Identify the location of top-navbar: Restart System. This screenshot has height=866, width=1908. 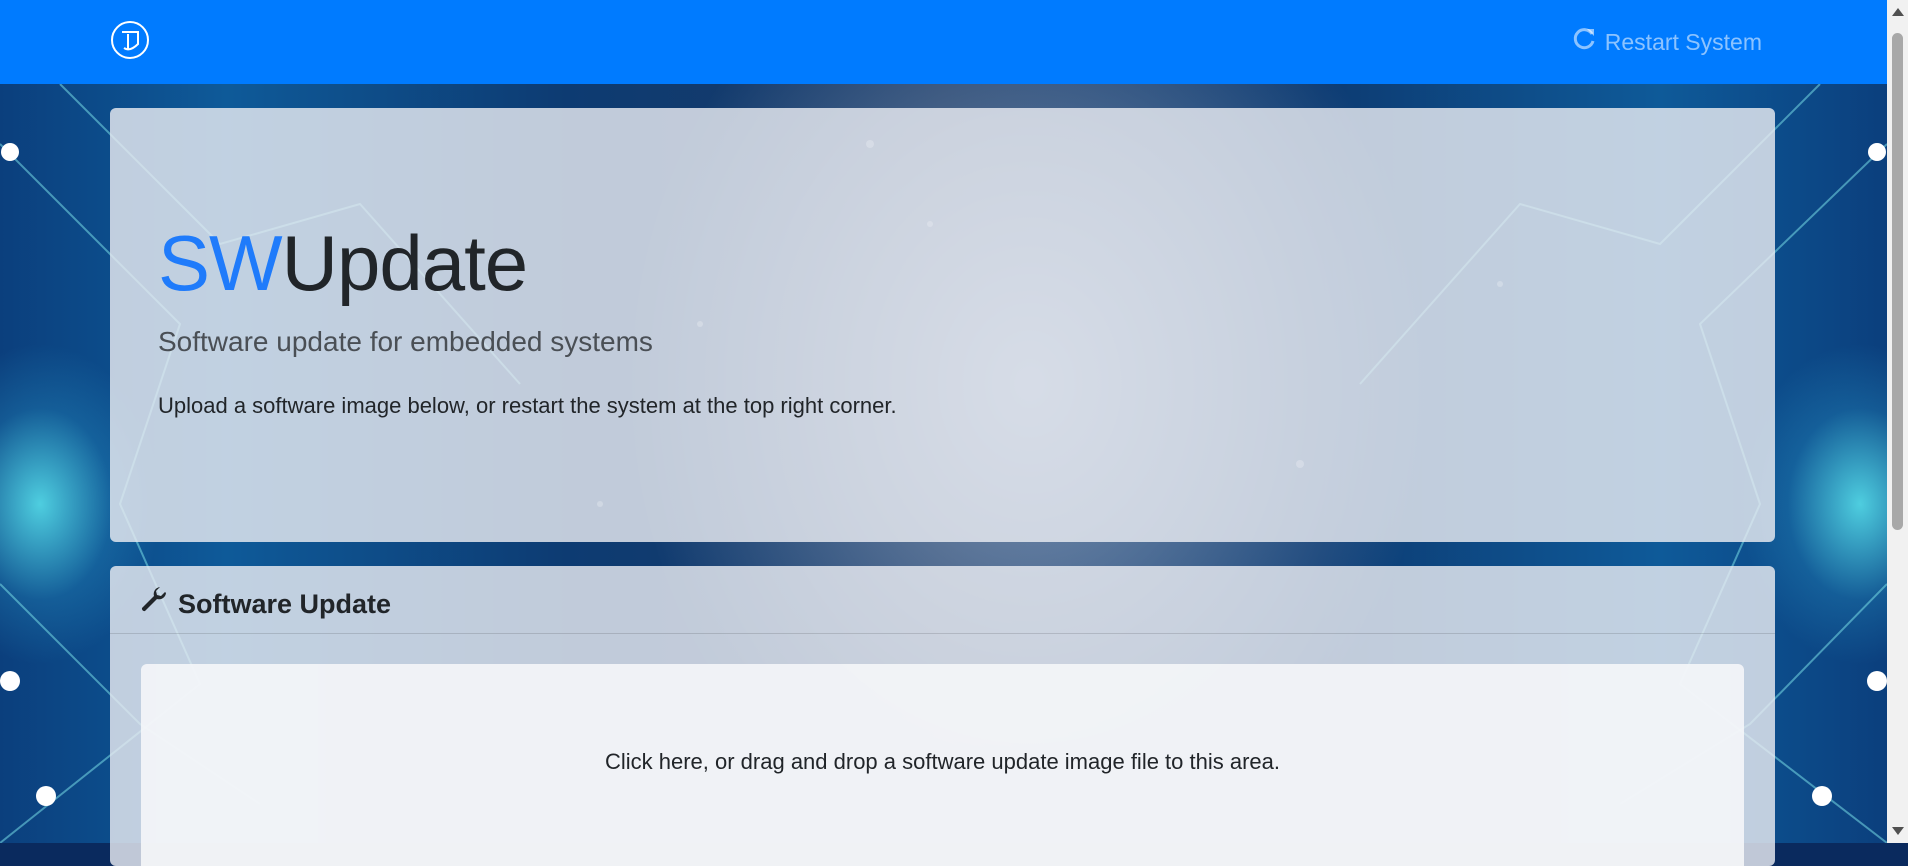
(943, 42).